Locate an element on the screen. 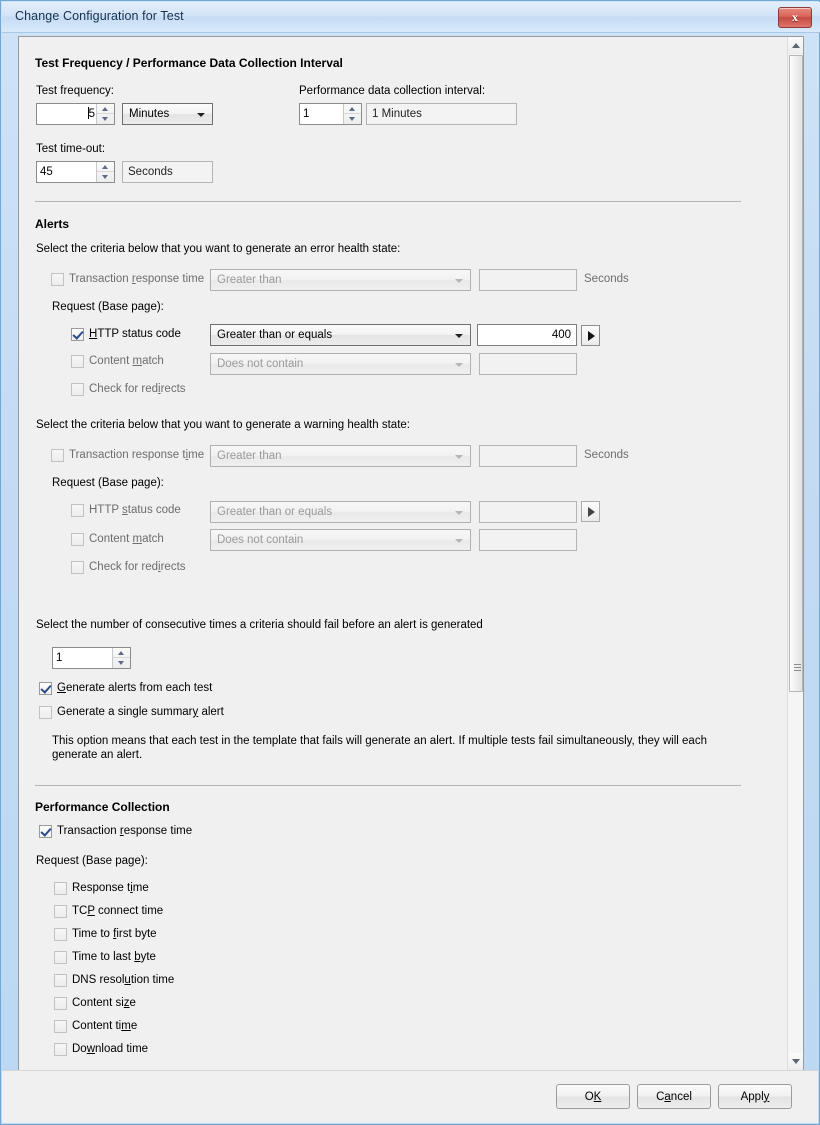 This screenshot has width=820, height=1125. dropdown-warning-transaction-operator: Greater than is located at coordinates (340, 456).